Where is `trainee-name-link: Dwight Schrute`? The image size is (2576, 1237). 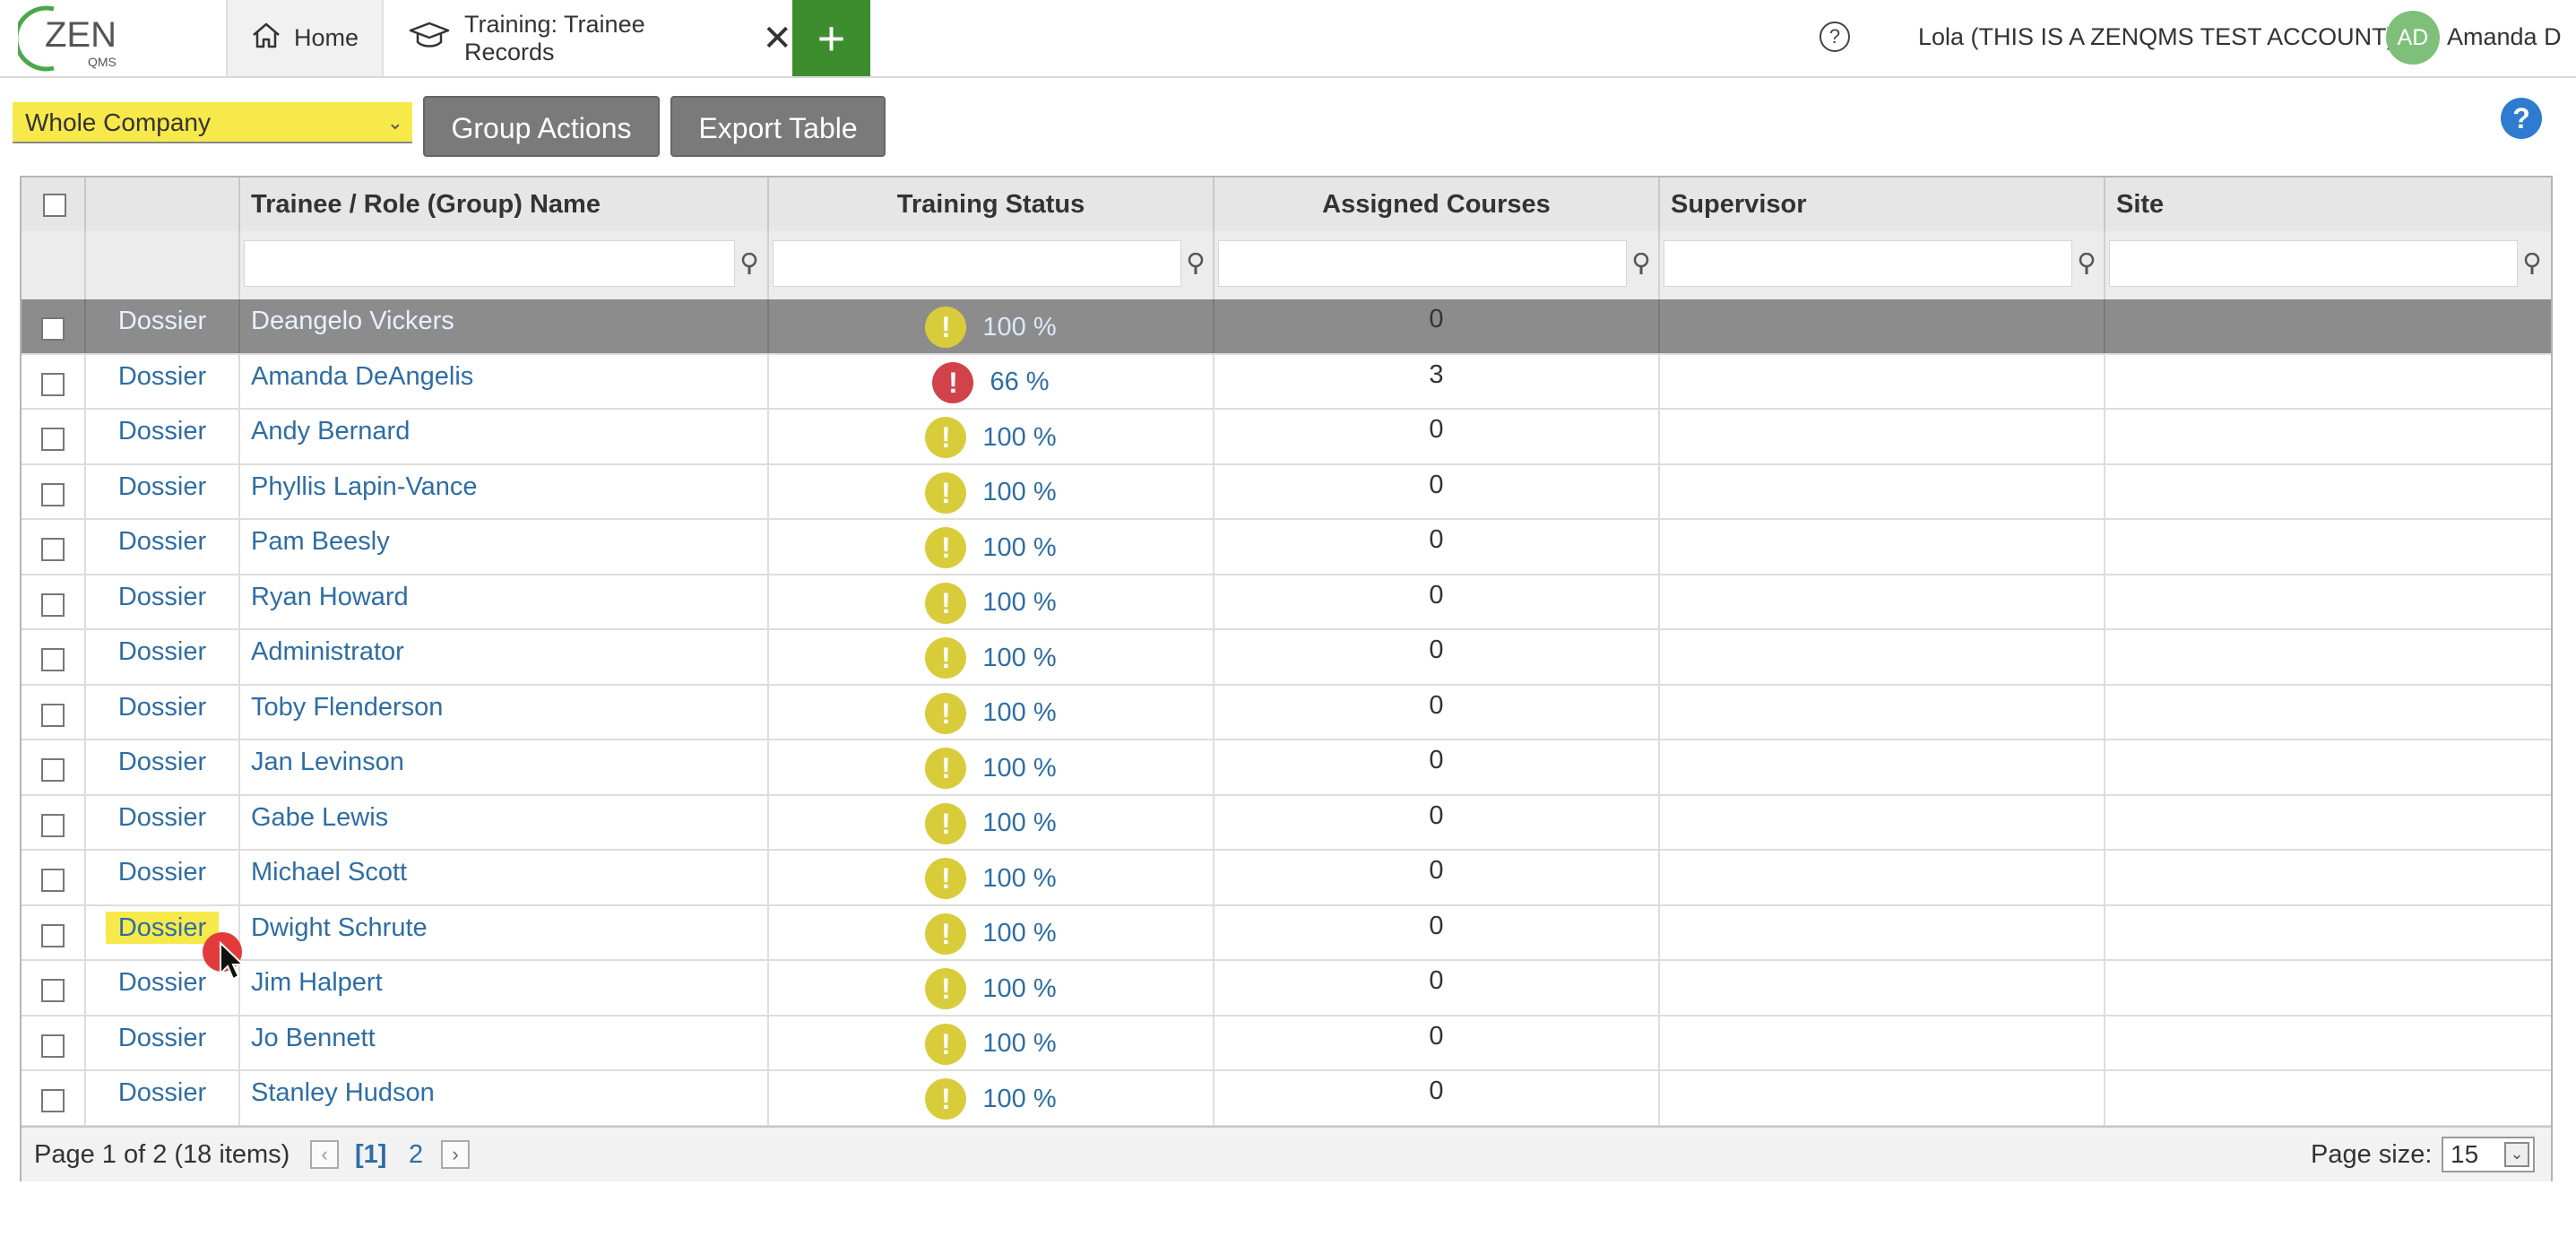
trainee-name-link: Dwight Schrute is located at coordinates (339, 927).